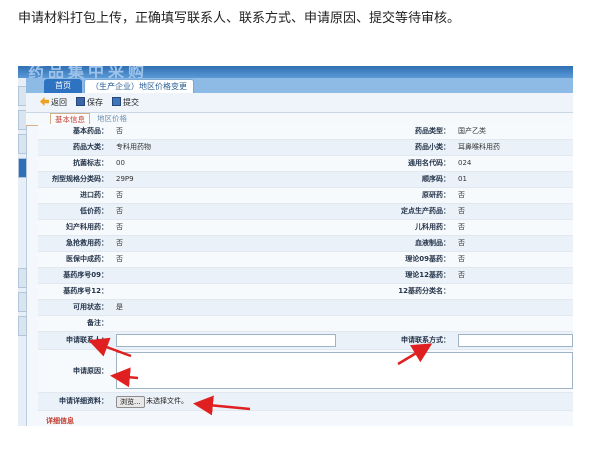 The width and height of the screenshot is (611, 453). Describe the element at coordinates (415, 354) in the screenshot. I see `arrow-contact-method` at that location.